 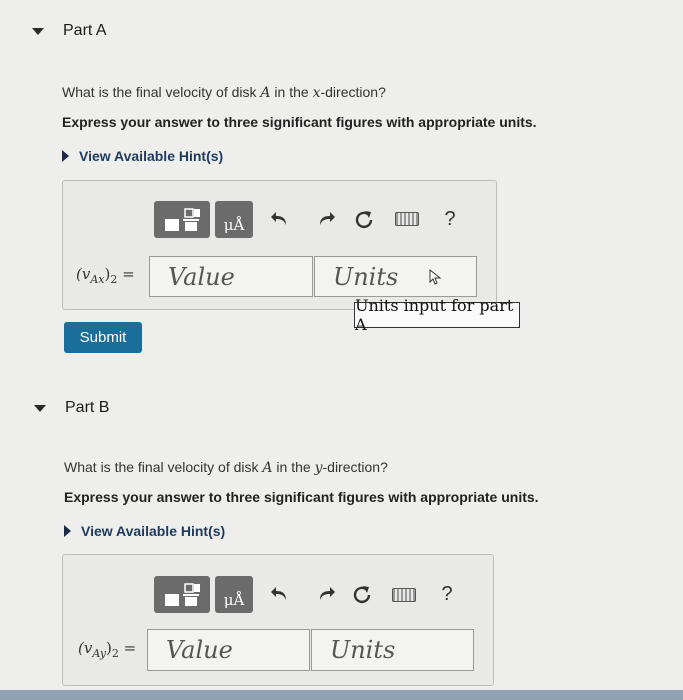 I want to click on collapse-part-a-icon, so click(x=38, y=31).